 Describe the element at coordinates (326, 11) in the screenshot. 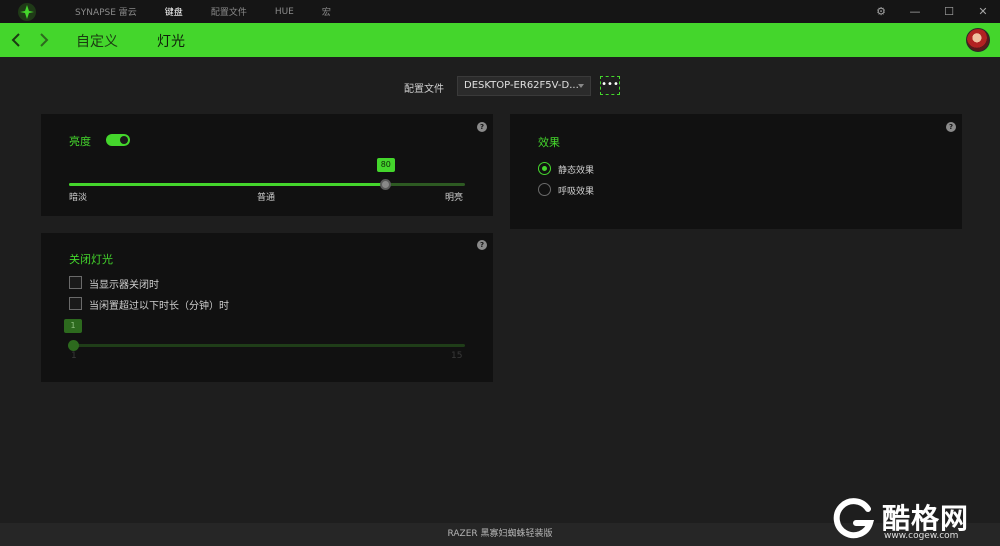

I see `topnav-macro: 宏` at that location.